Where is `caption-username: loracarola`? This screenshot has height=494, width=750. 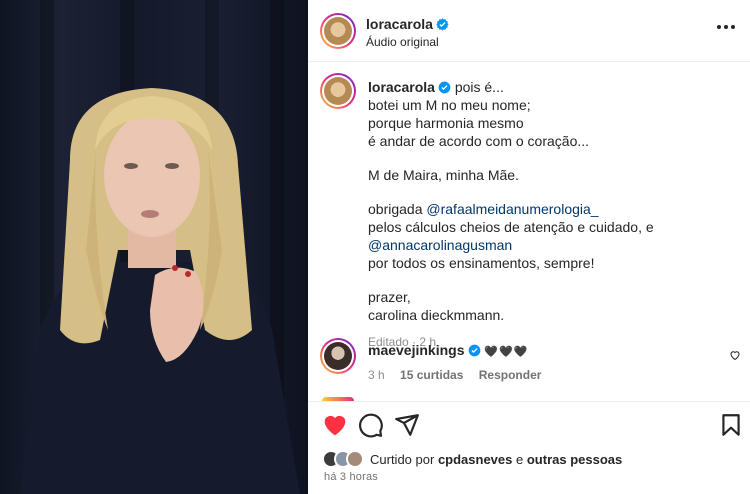
caption-username: loracarola is located at coordinates (401, 87).